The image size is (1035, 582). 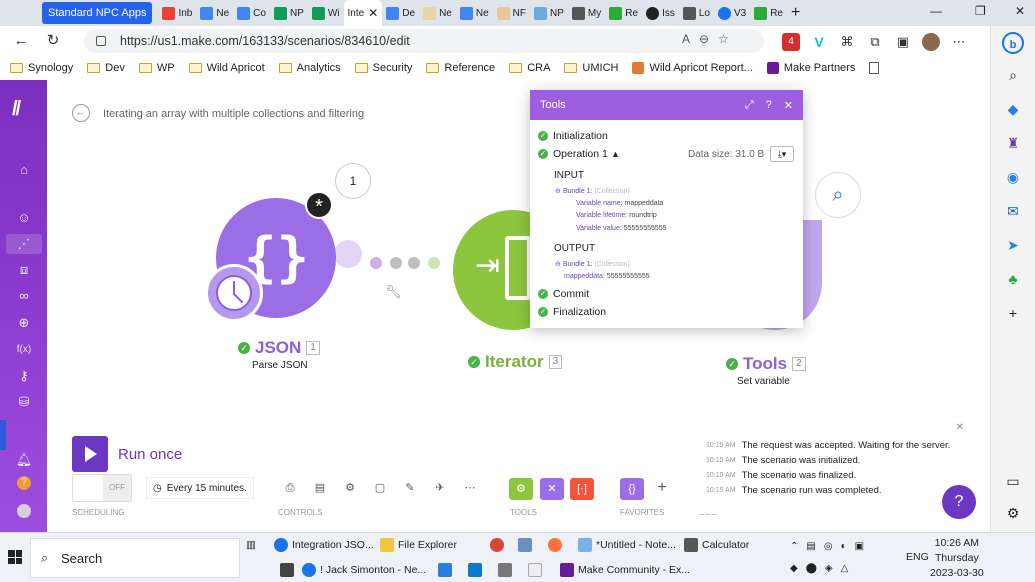 I want to click on chevron-up-icon: ⌃, so click(x=794, y=546).